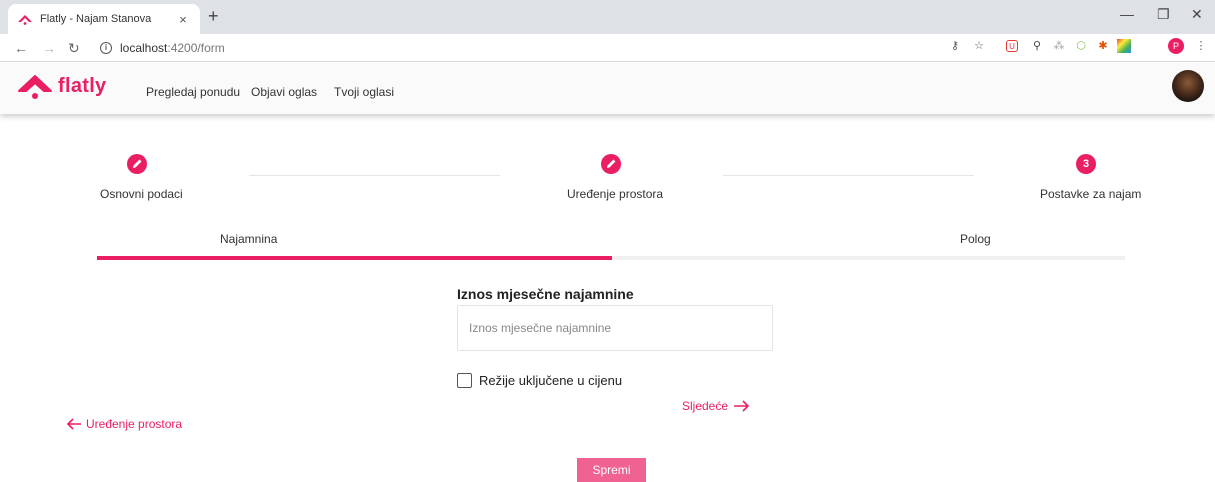  I want to click on extension-grid-icon: ⁂, so click(1059, 46).